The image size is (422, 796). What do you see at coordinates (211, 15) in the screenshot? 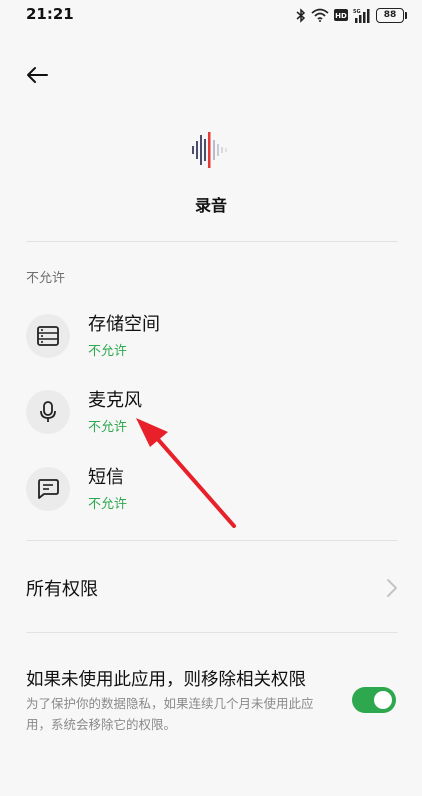
I see `status-bar: 21:21 HD 5G 88` at bounding box center [211, 15].